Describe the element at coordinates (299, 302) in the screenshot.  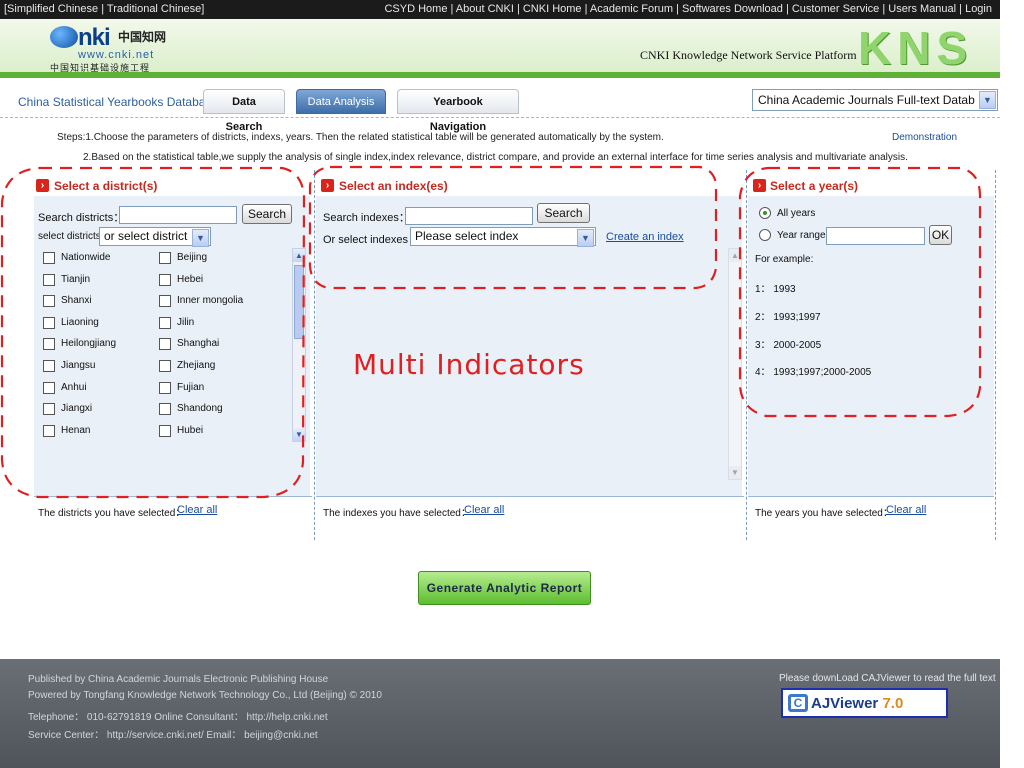
I see `scrollbar-thumb` at that location.